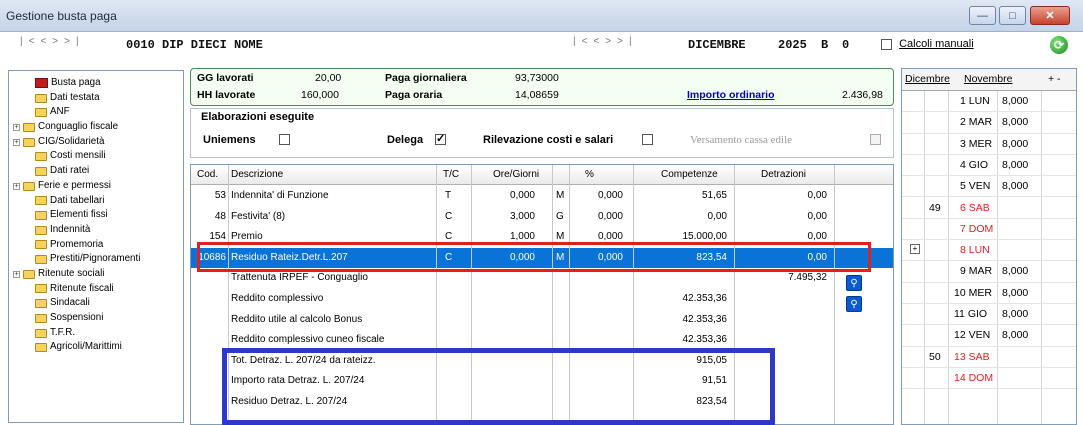  I want to click on day-label: 13 SAB, so click(972, 356).